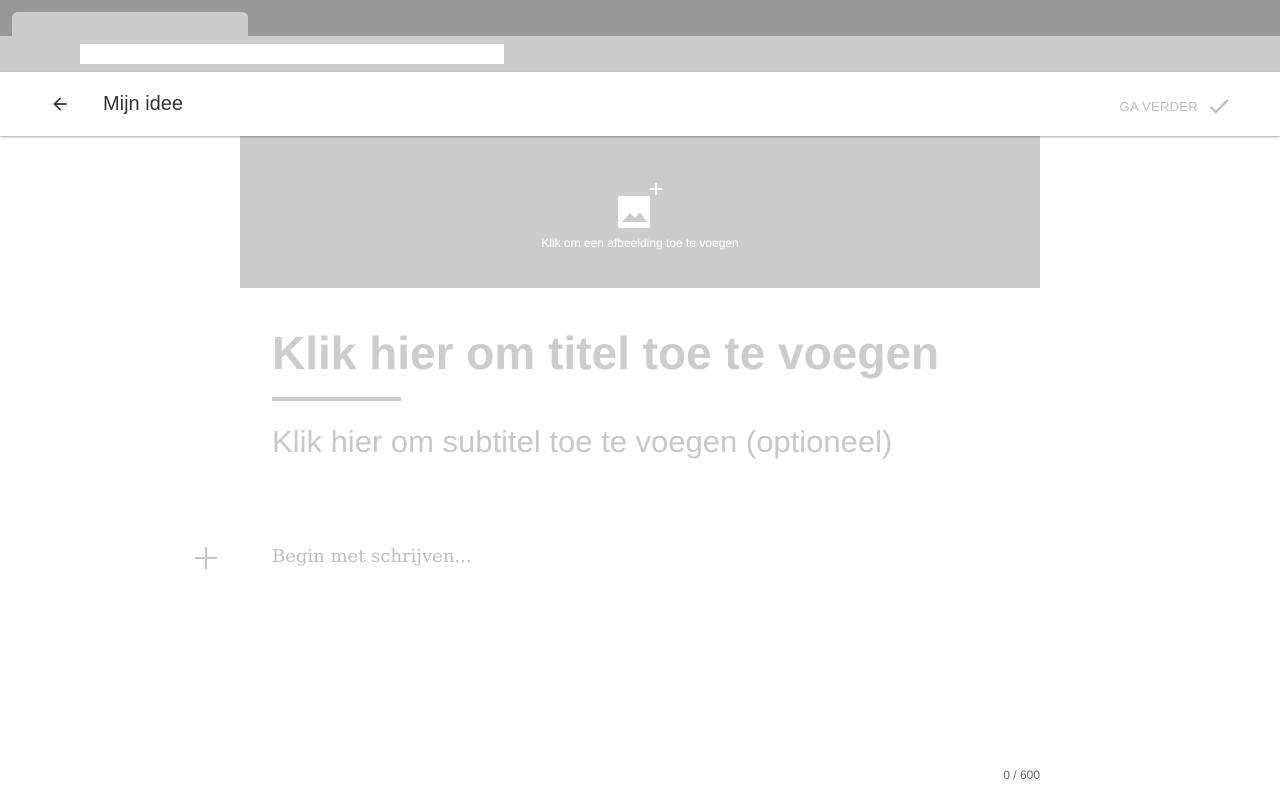  I want to click on browser-toolbar, so click(640, 54).